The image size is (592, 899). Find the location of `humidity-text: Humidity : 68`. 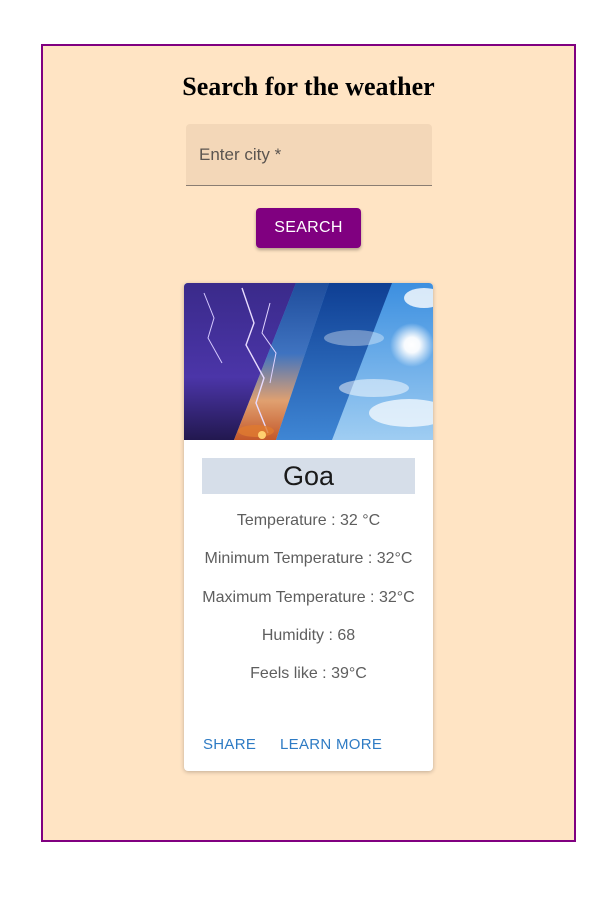

humidity-text: Humidity : 68 is located at coordinates (308, 635).